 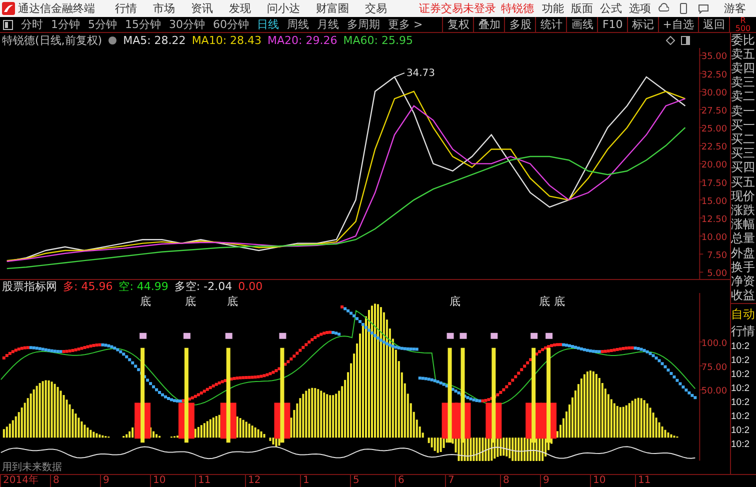 I want to click on stock-name: 特锐德, so click(x=518, y=8).